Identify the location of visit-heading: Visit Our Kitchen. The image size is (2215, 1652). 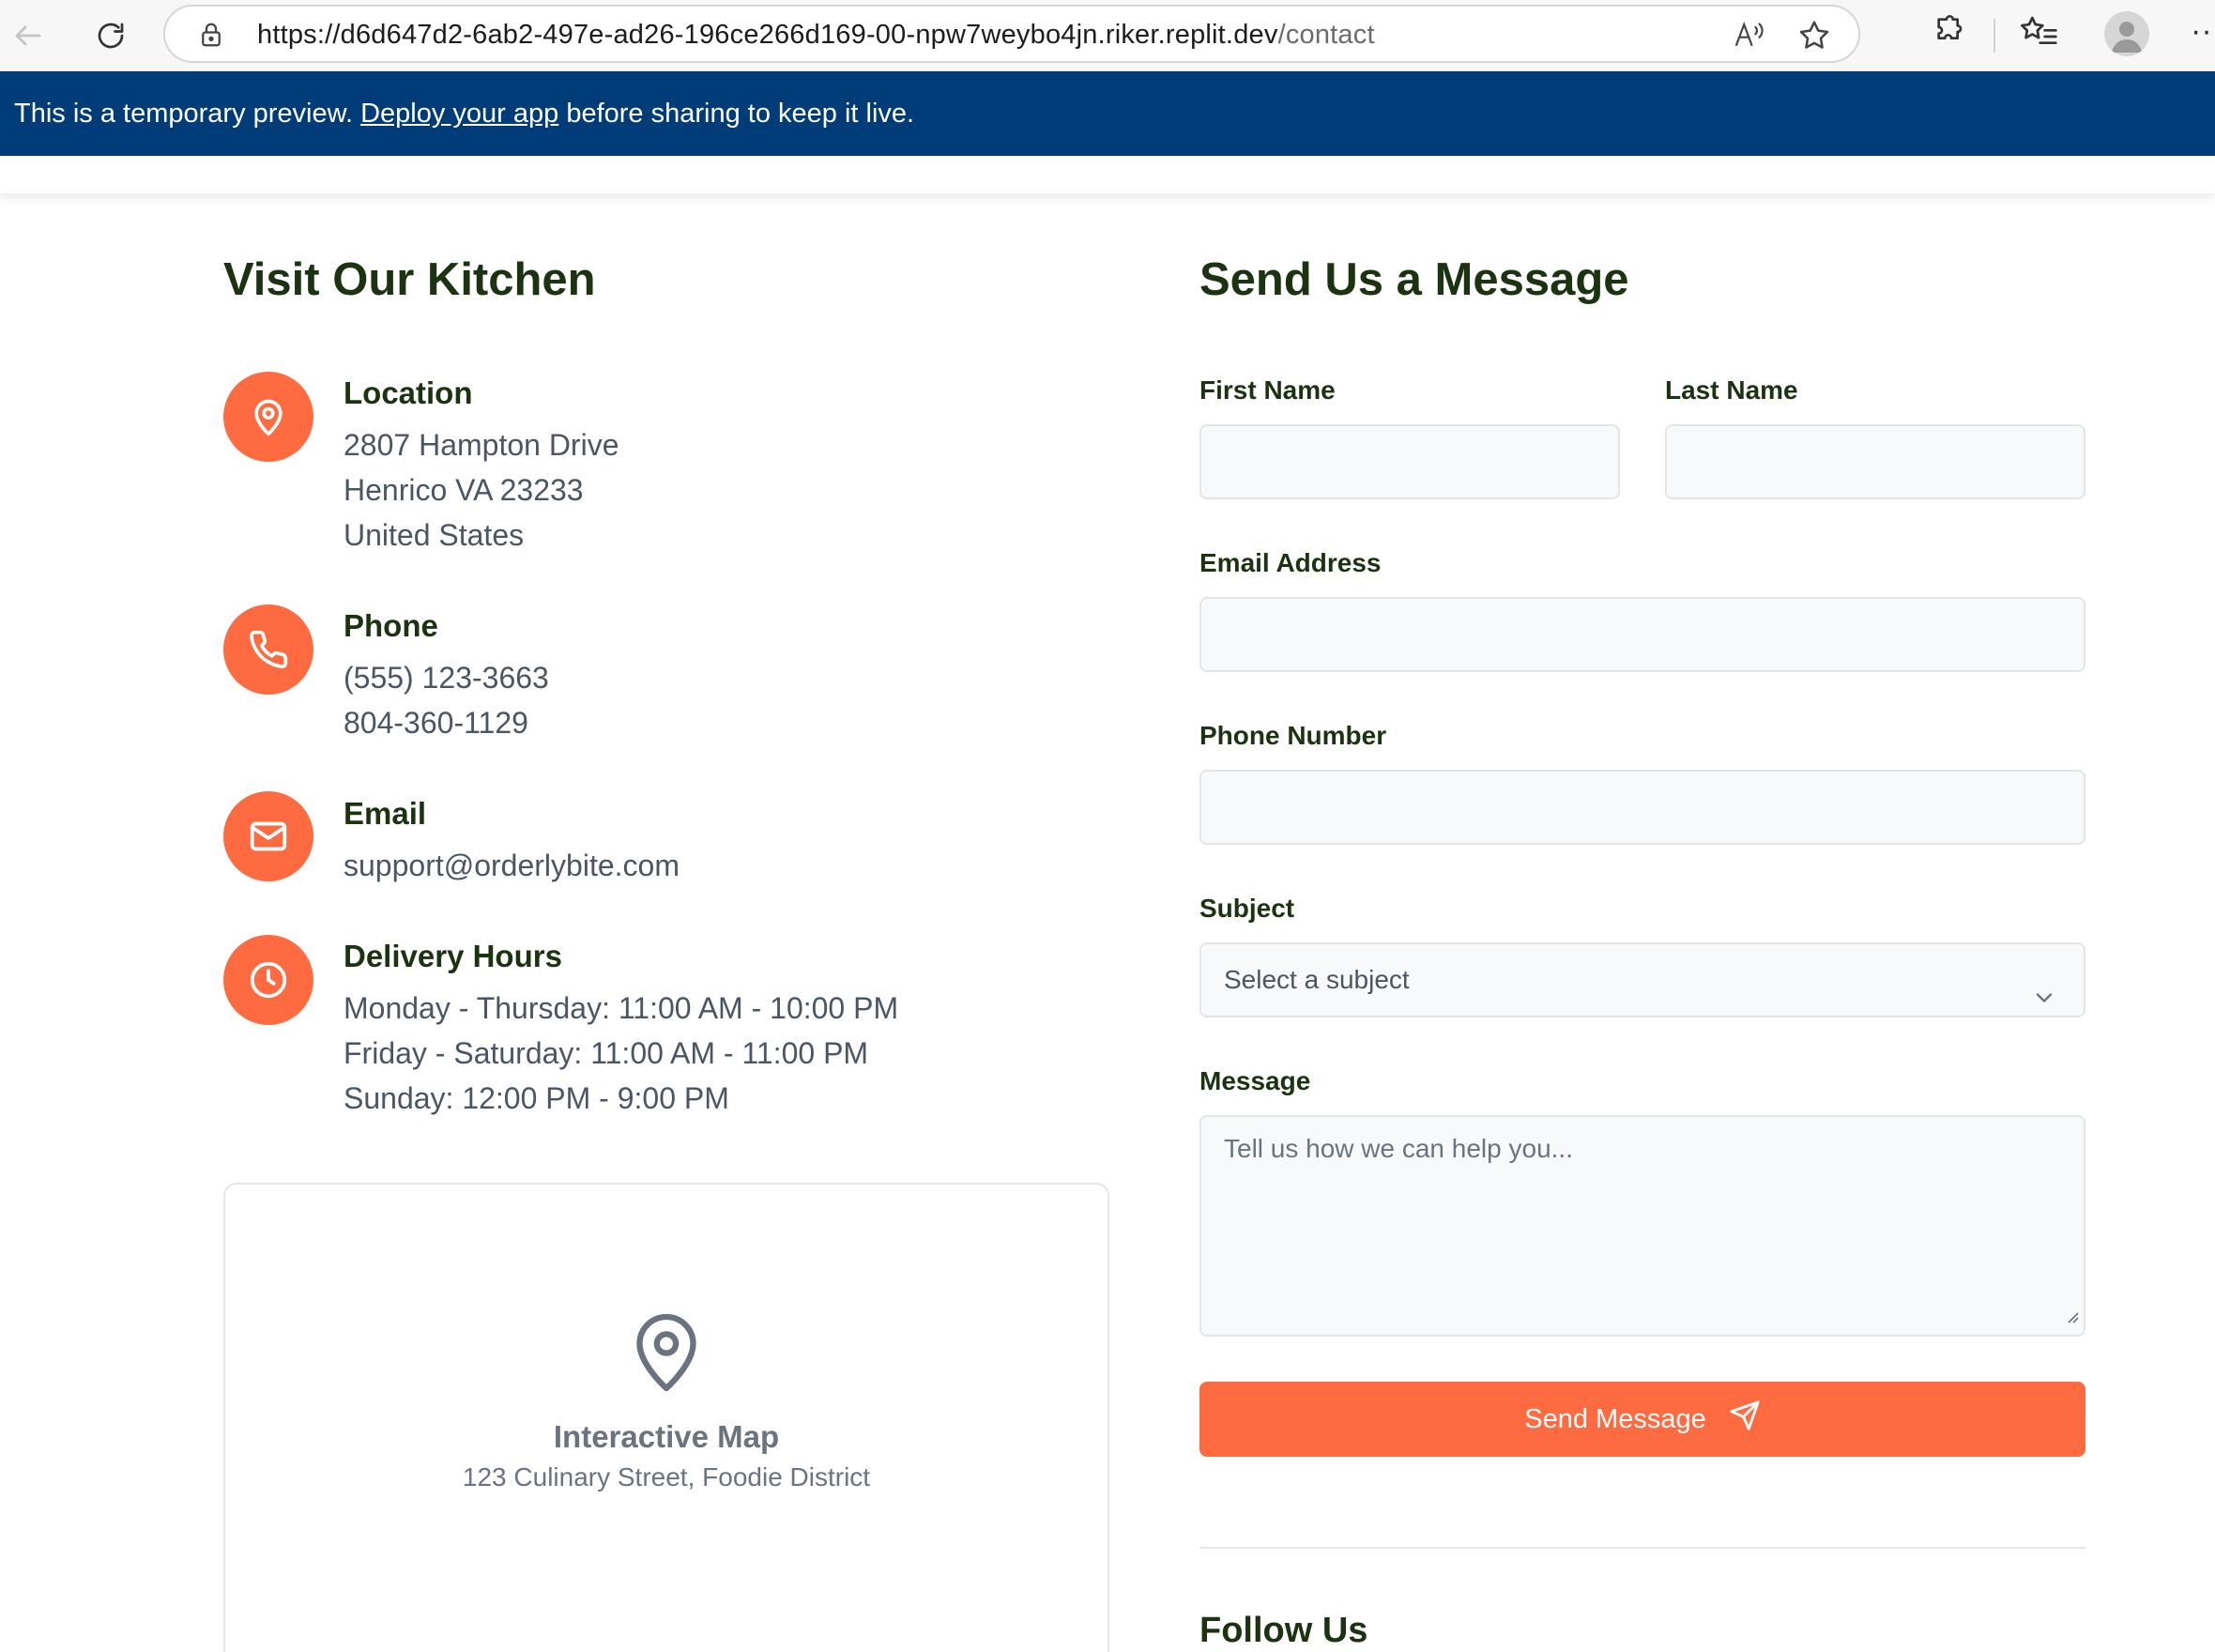
(409, 279).